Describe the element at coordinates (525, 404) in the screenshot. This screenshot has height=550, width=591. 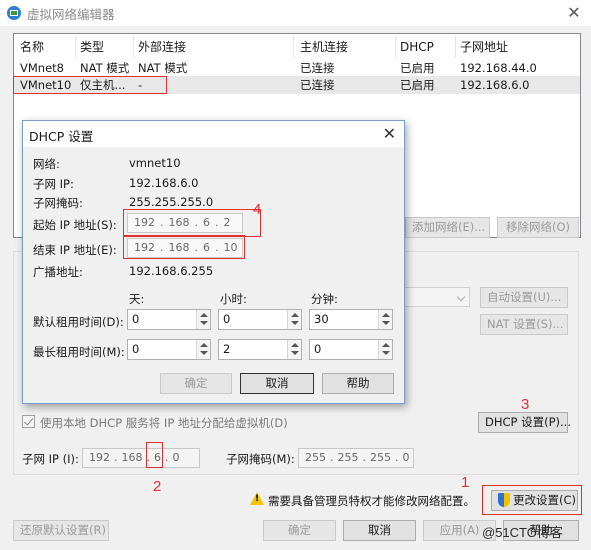
I see `annotation-3: 3` at that location.